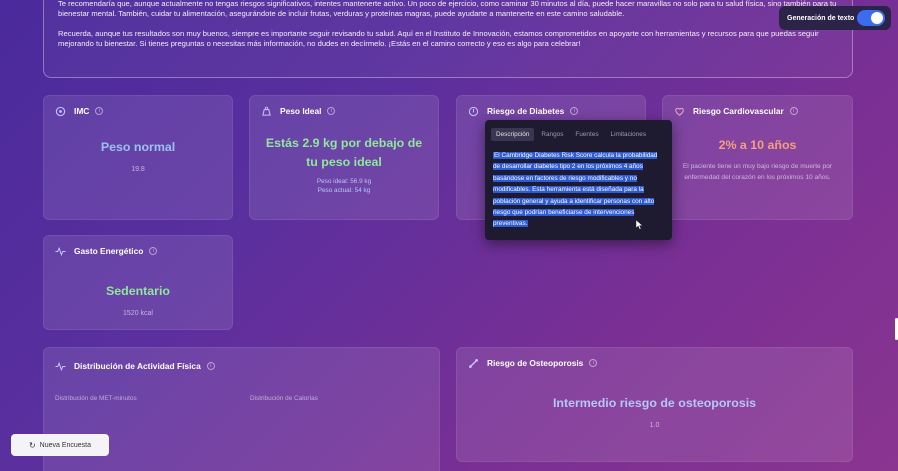  What do you see at coordinates (138, 157) in the screenshot?
I see `card-imc: IMC i Peso normal 19.8` at bounding box center [138, 157].